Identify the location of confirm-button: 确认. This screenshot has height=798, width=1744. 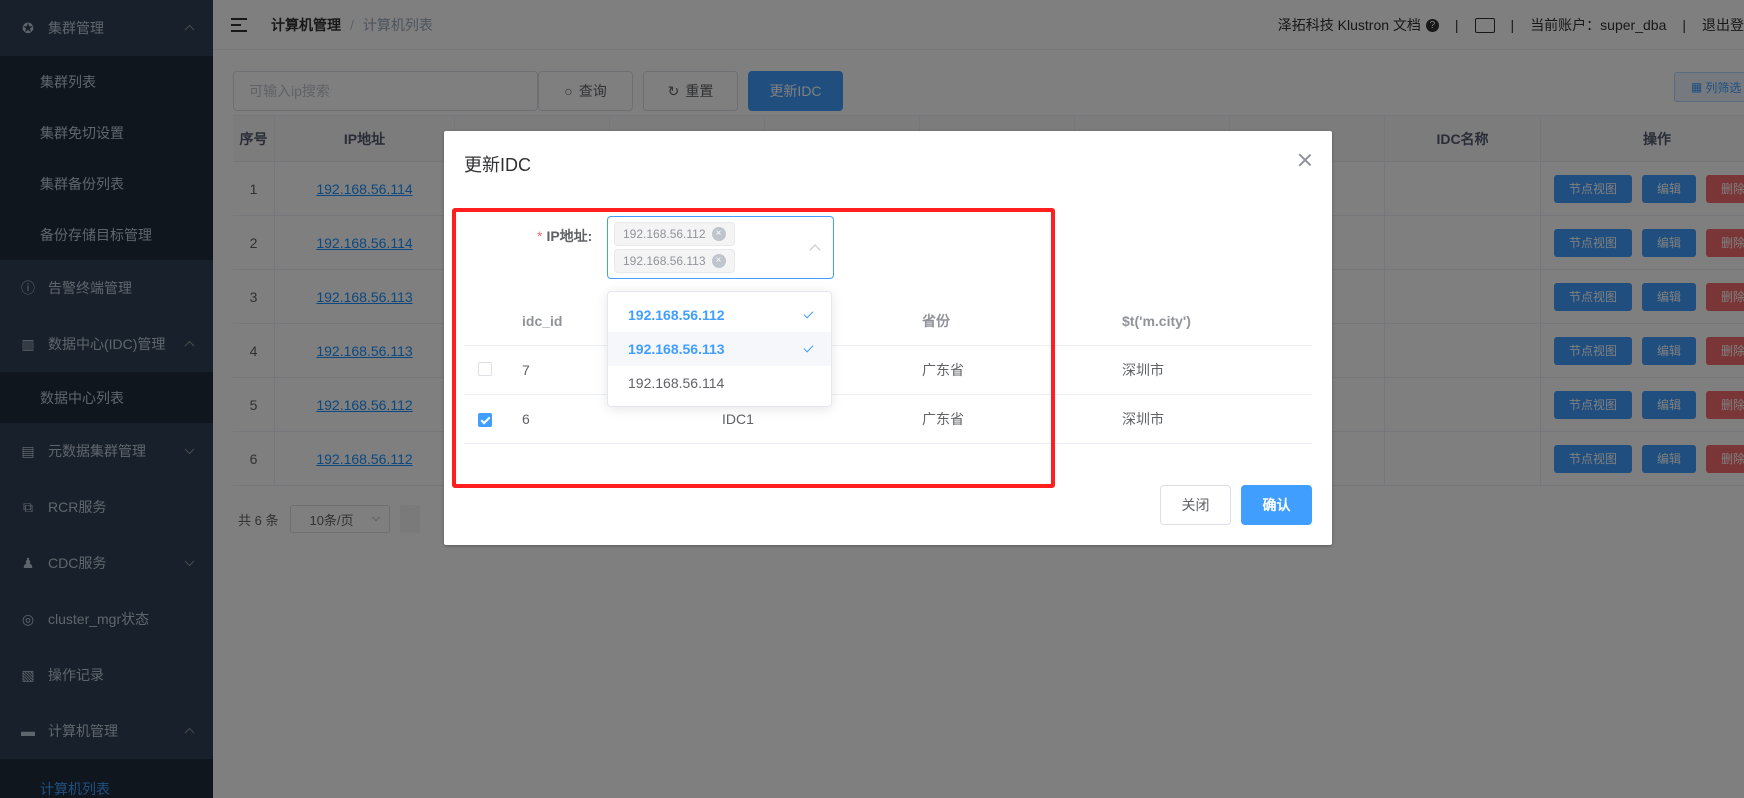
(1276, 505).